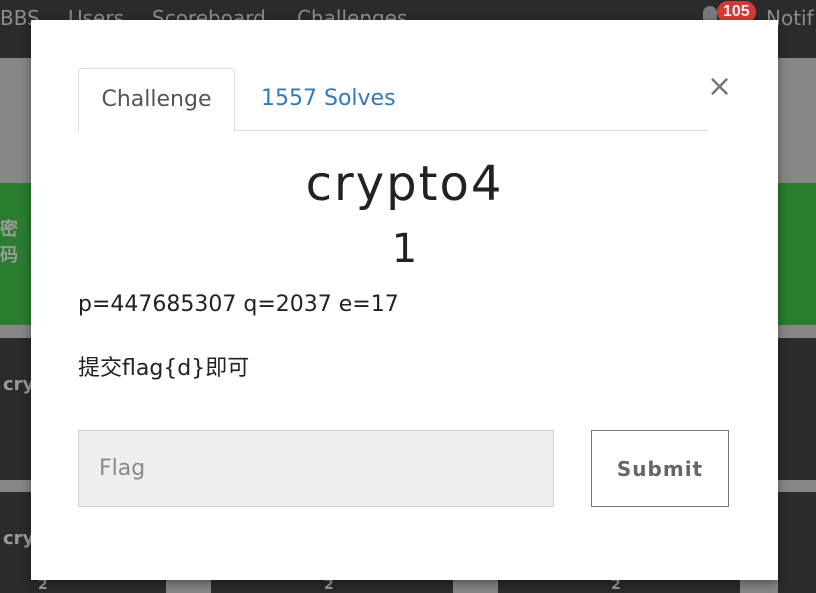 The height and width of the screenshot is (593, 816). I want to click on modal-tabs: Challenge 1557 Solves, so click(393, 100).